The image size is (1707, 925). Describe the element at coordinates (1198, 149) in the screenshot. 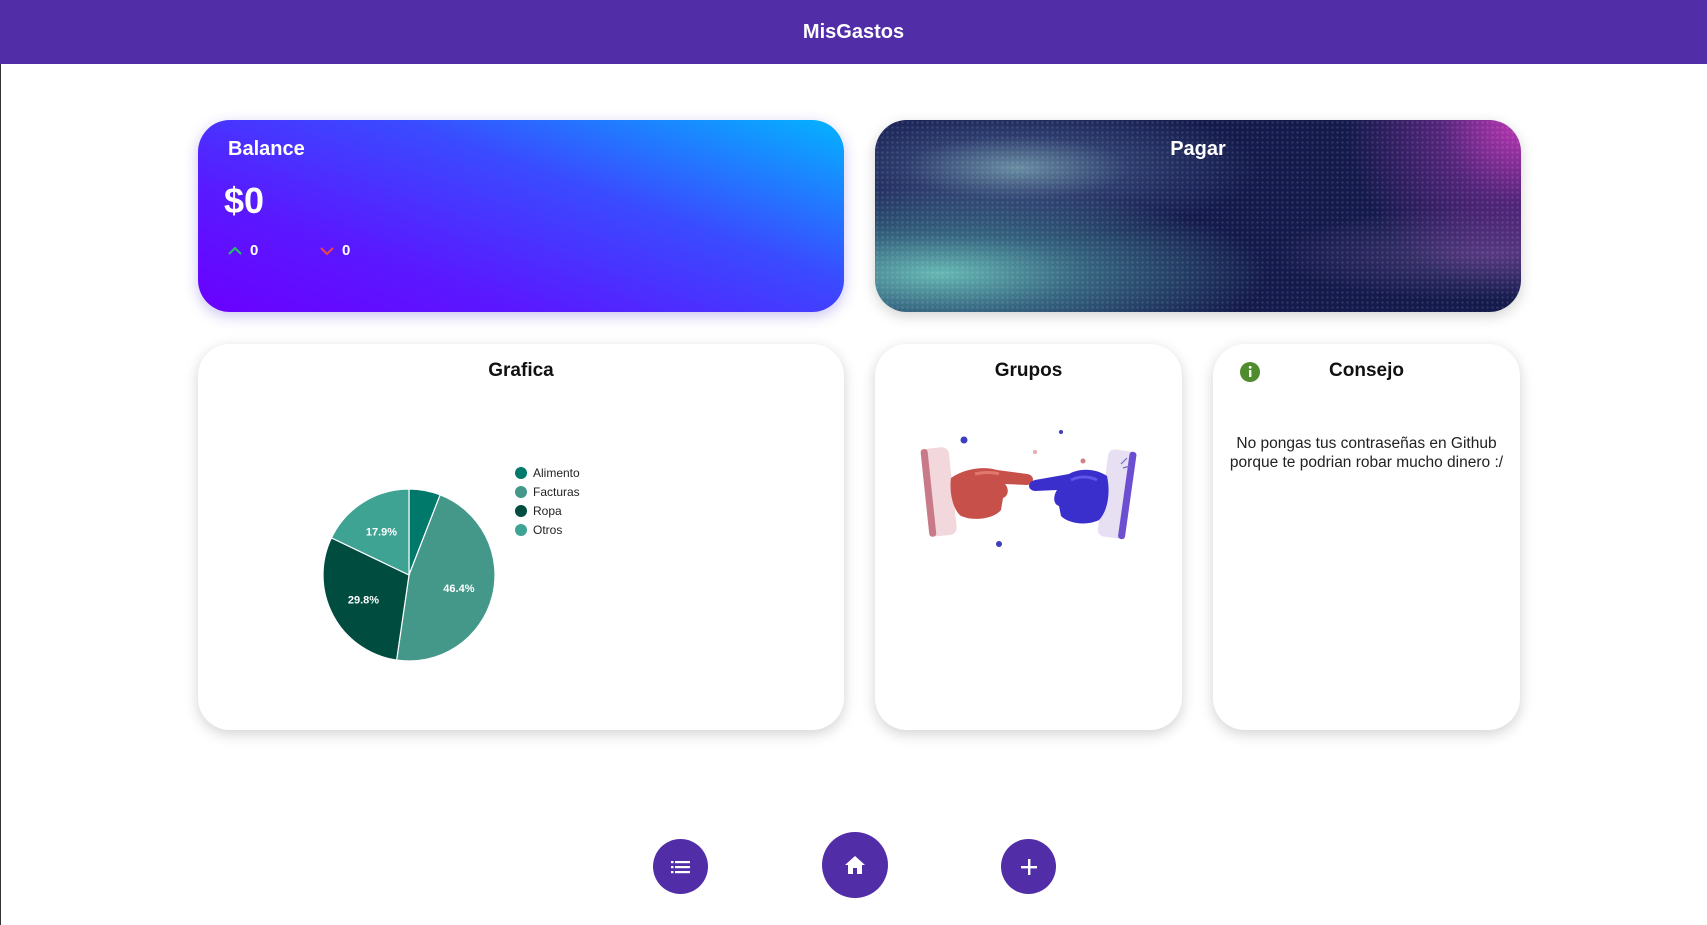

I see `pay-label: Pagar` at that location.